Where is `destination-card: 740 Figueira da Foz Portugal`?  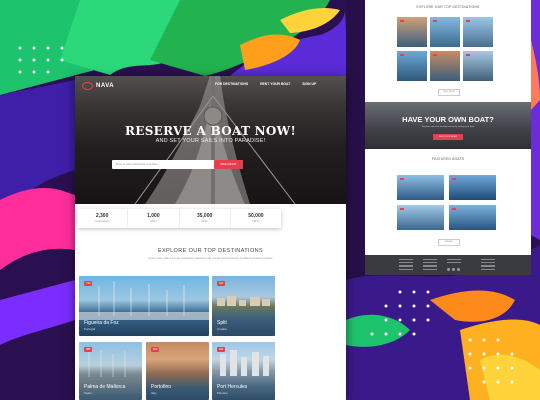
destination-card: 740 Figueira da Foz Portugal is located at coordinates (144, 306).